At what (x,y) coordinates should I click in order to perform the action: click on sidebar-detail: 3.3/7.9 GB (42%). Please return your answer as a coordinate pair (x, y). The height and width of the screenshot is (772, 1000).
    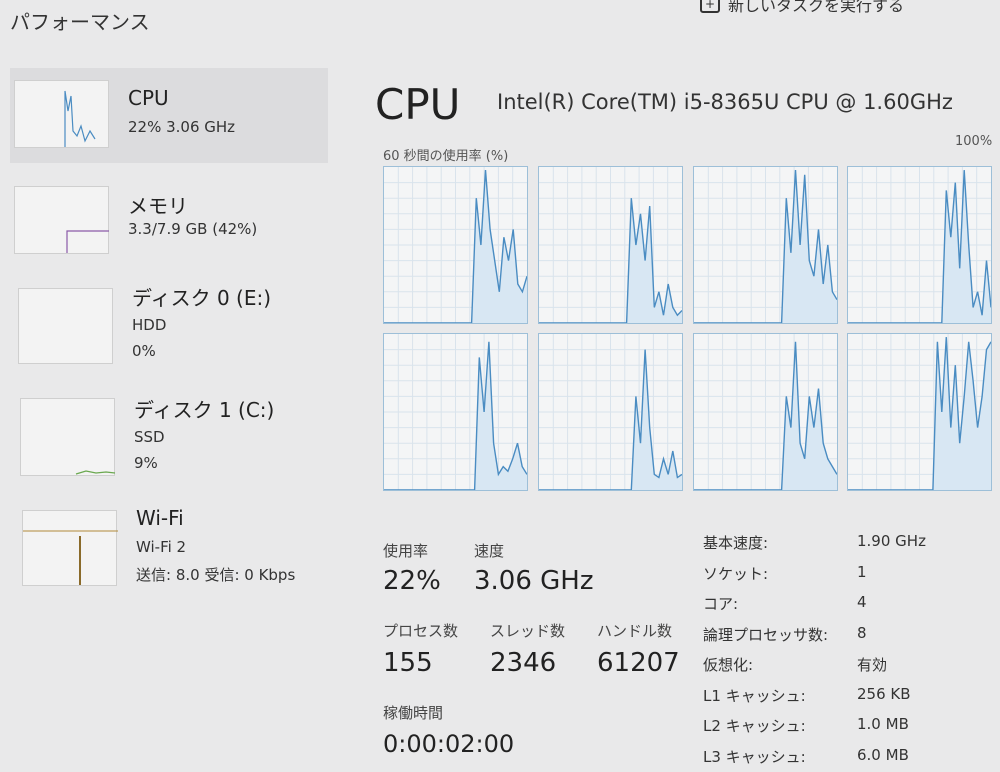
    Looking at the image, I should click on (193, 229).